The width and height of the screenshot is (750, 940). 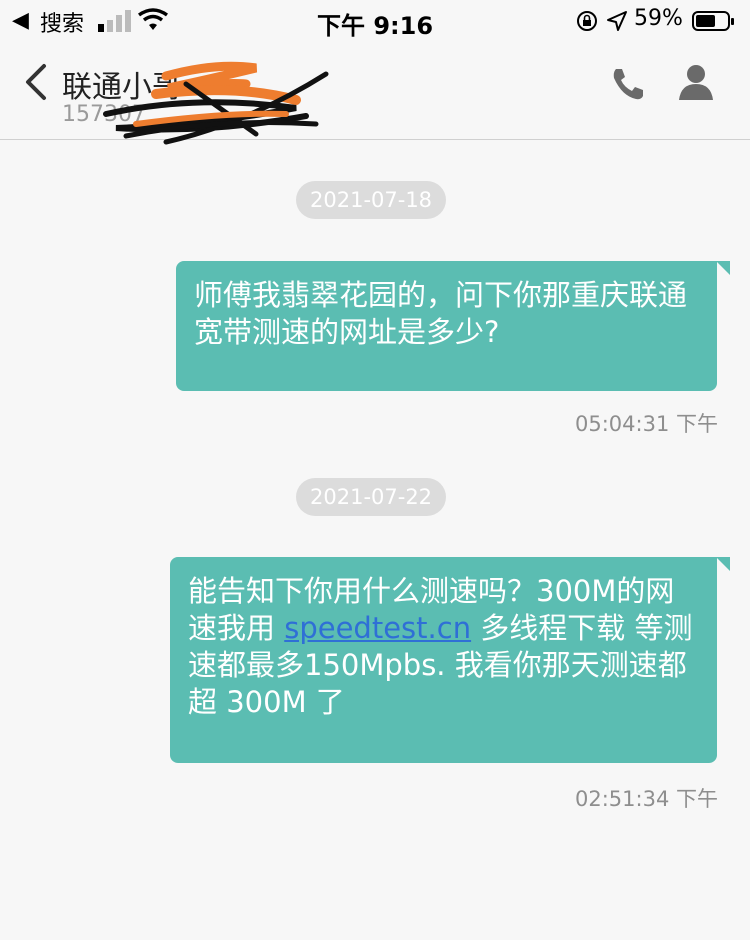 What do you see at coordinates (375, 21) in the screenshot?
I see `status-bar: ◀ 搜索 下午 9:16 59%` at bounding box center [375, 21].